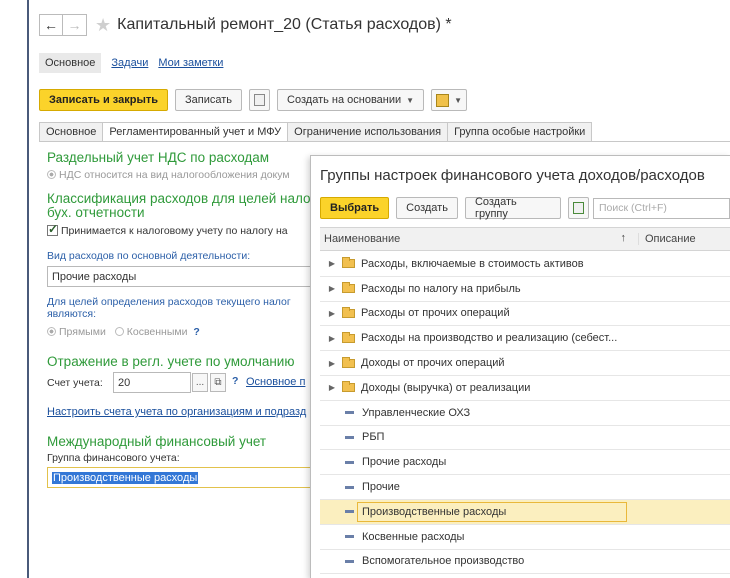  Describe the element at coordinates (275, 382) in the screenshot. I see `account-main-link: Основное п` at that location.